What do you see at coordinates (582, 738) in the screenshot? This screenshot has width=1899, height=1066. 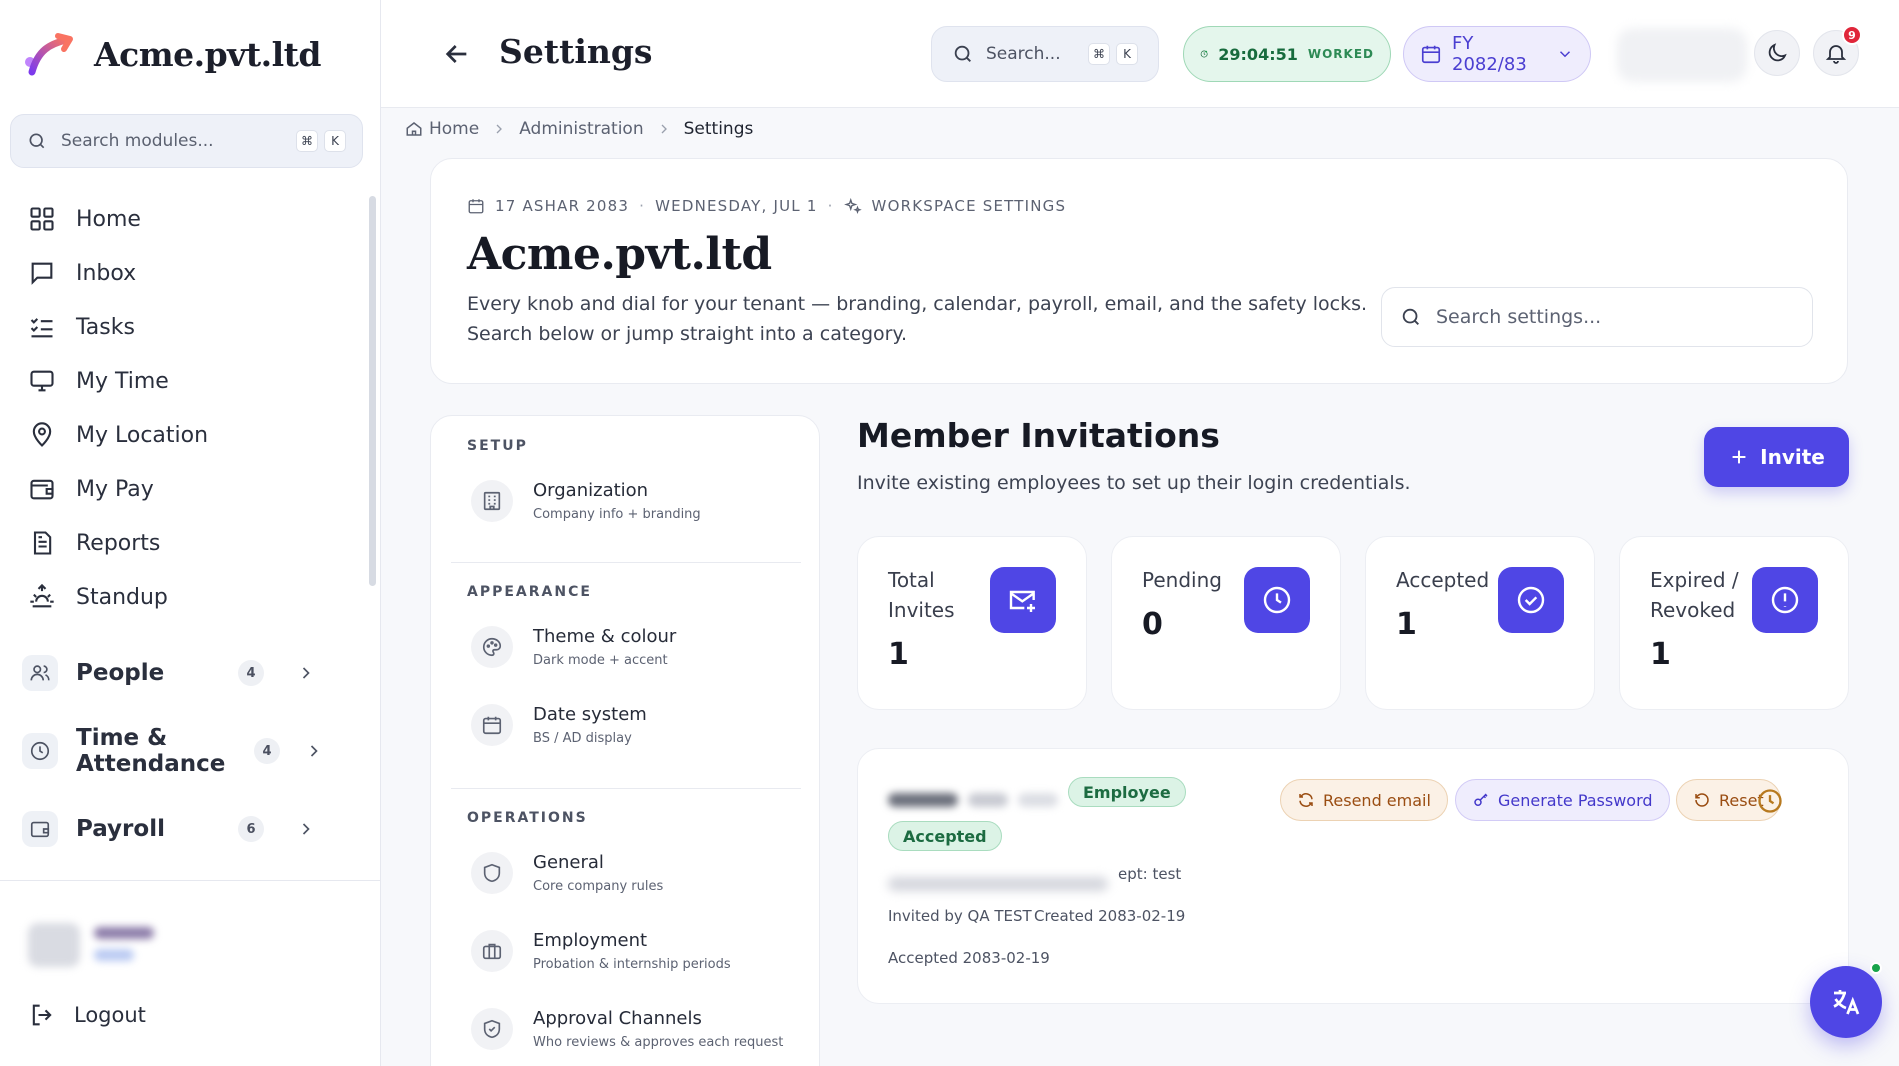 I see `settings-item-subtitle: BS / AD display` at bounding box center [582, 738].